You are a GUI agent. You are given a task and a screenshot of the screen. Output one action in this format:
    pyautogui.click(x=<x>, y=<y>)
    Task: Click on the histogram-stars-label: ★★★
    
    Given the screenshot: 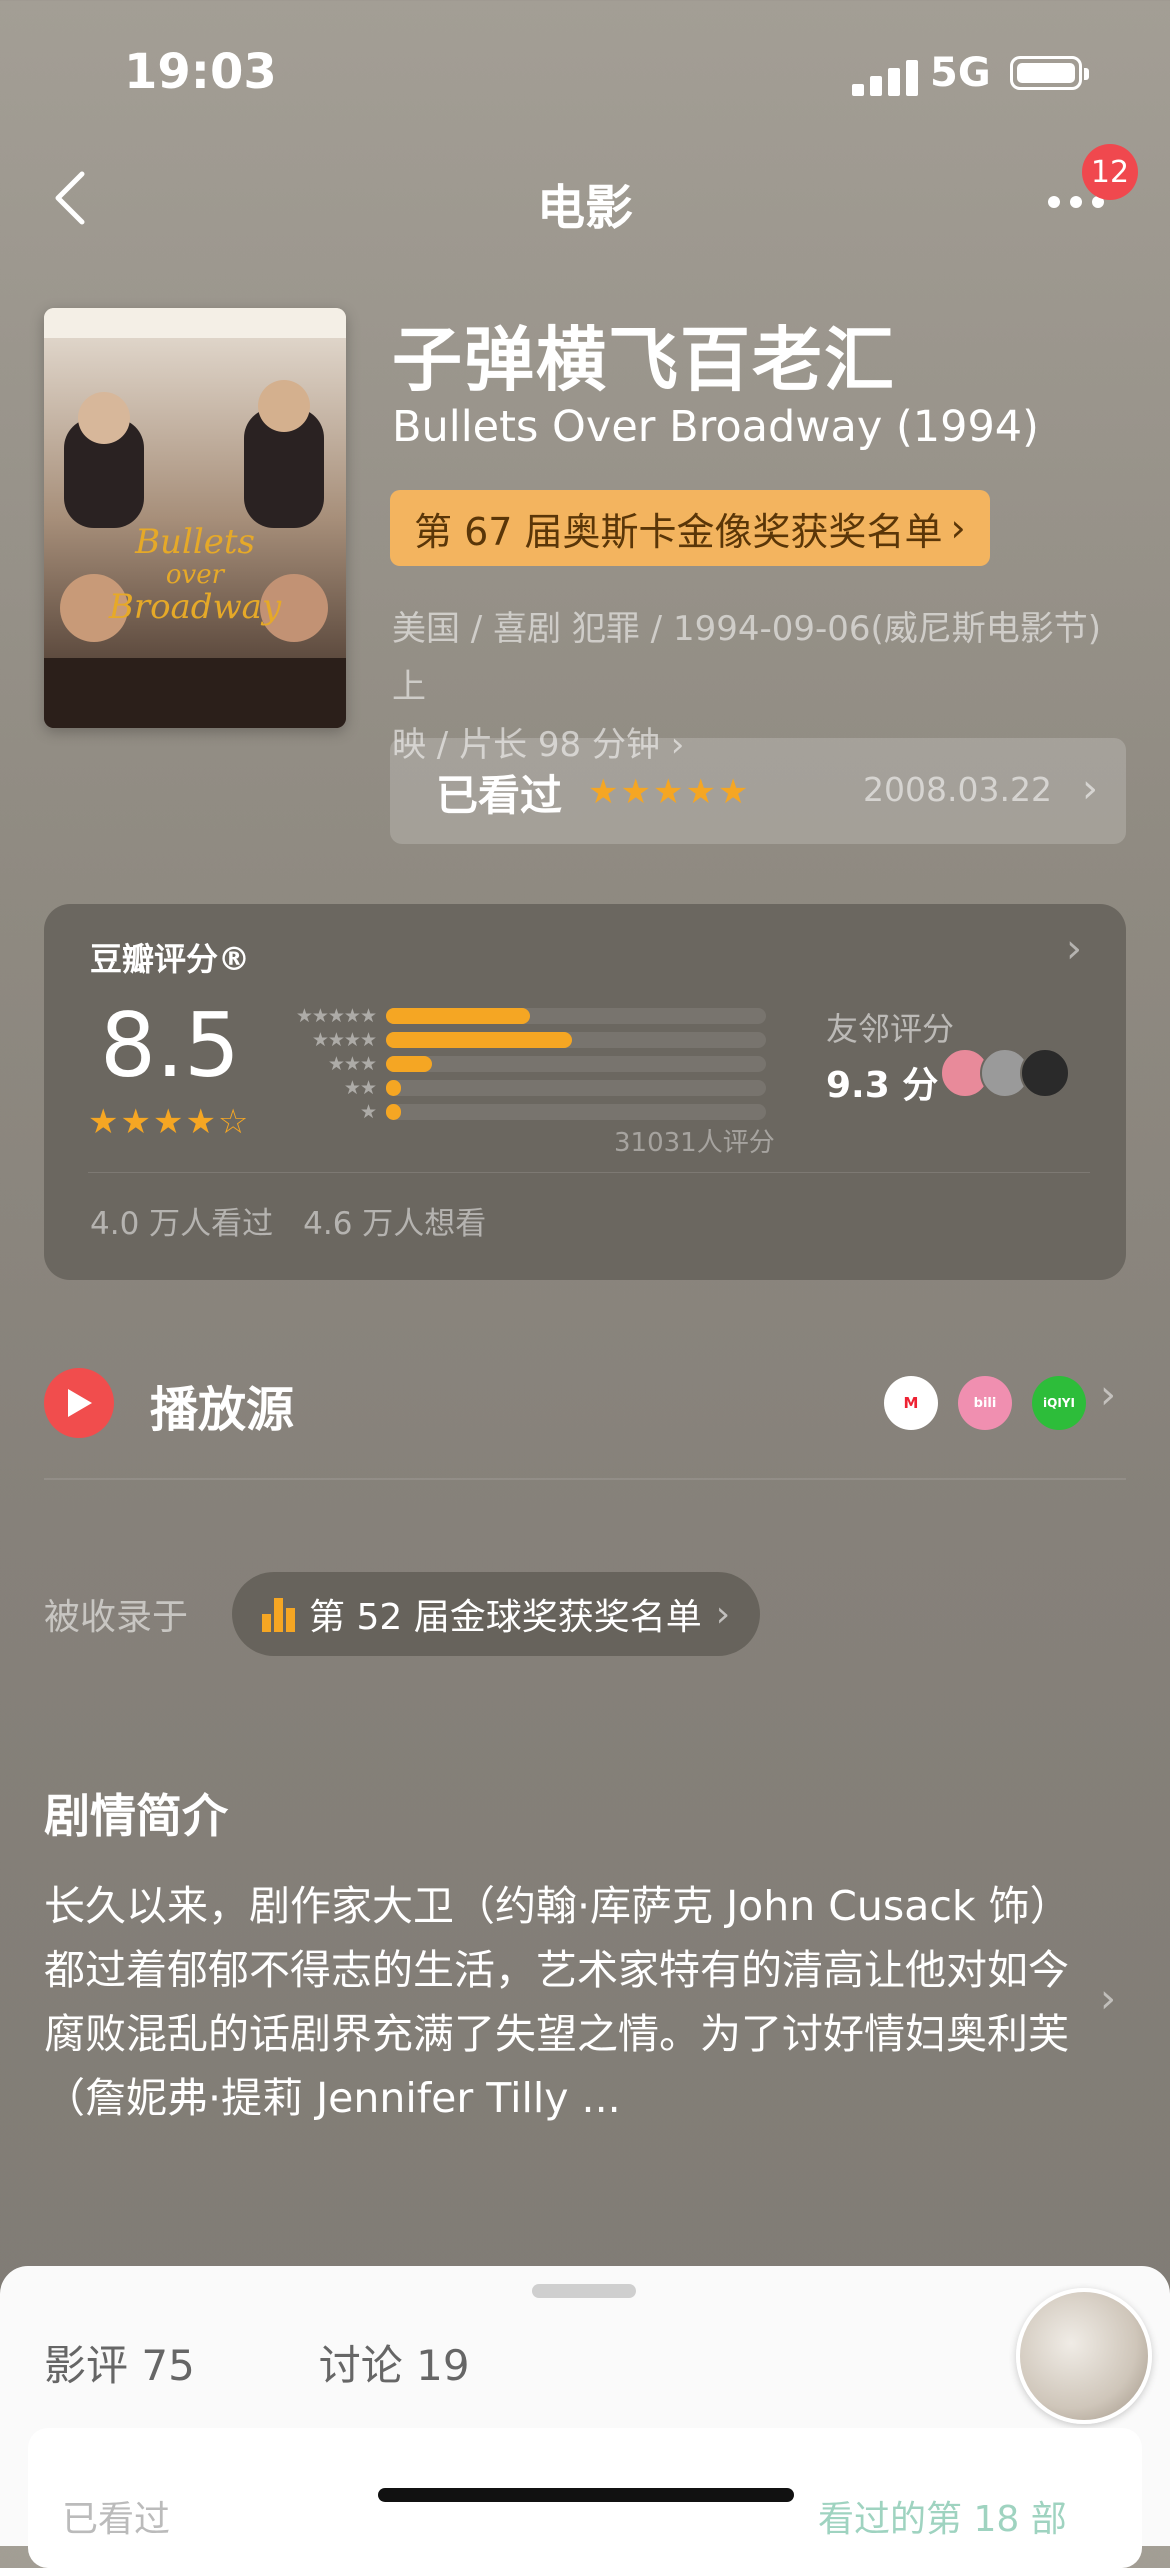 What is the action you would take?
    pyautogui.click(x=352, y=1064)
    